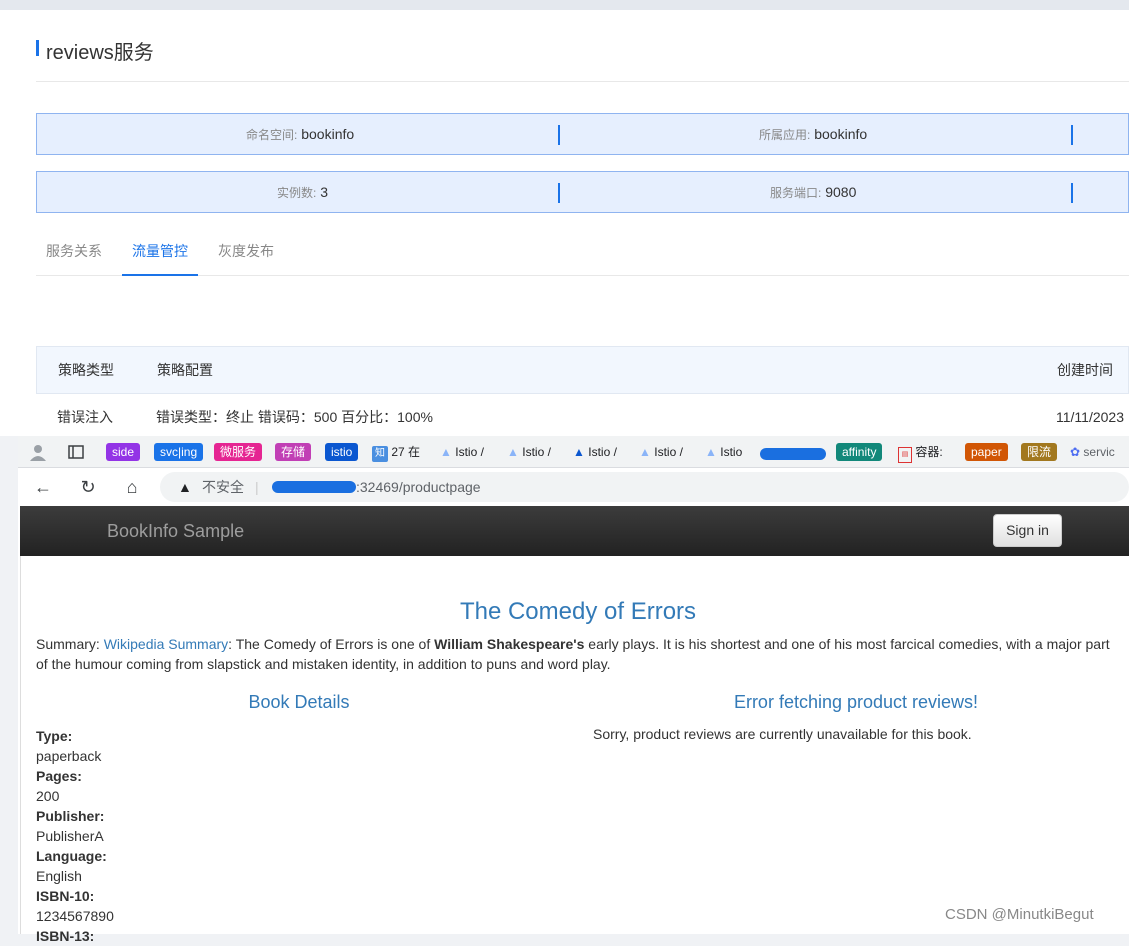 This screenshot has width=1129, height=946. What do you see at coordinates (509, 644) in the screenshot?
I see `summary-author: William Shakespeare's` at bounding box center [509, 644].